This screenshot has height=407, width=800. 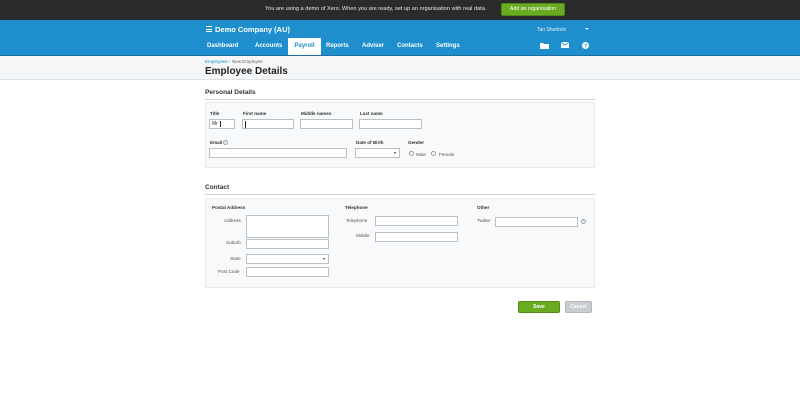 What do you see at coordinates (448, 46) in the screenshot?
I see `tab-settings: Settings` at bounding box center [448, 46].